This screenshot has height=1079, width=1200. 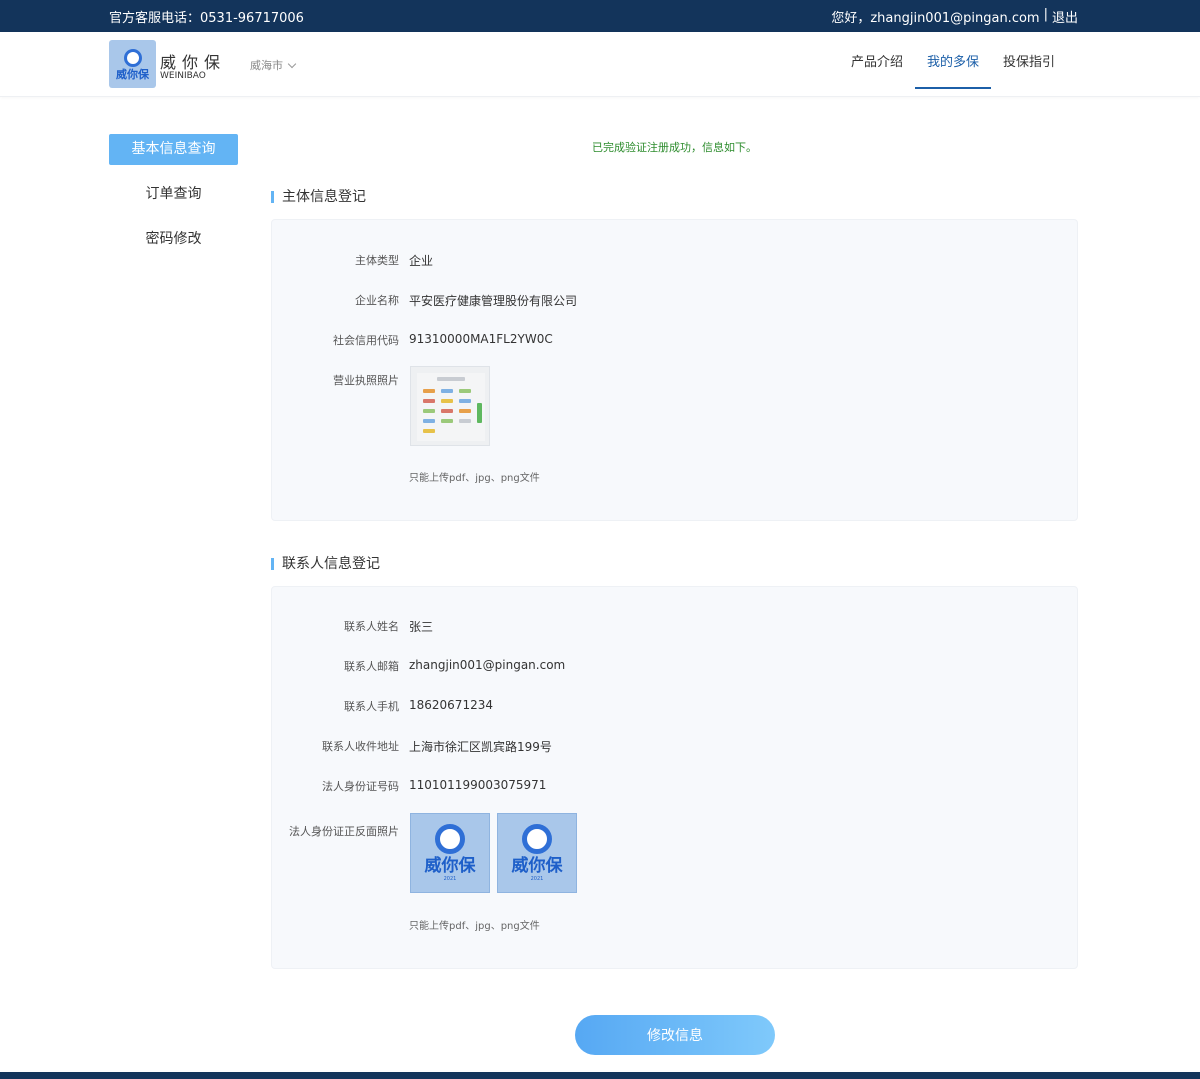 What do you see at coordinates (487, 665) in the screenshot?
I see `contact-email-value: zhangjin001@pingan.com` at bounding box center [487, 665].